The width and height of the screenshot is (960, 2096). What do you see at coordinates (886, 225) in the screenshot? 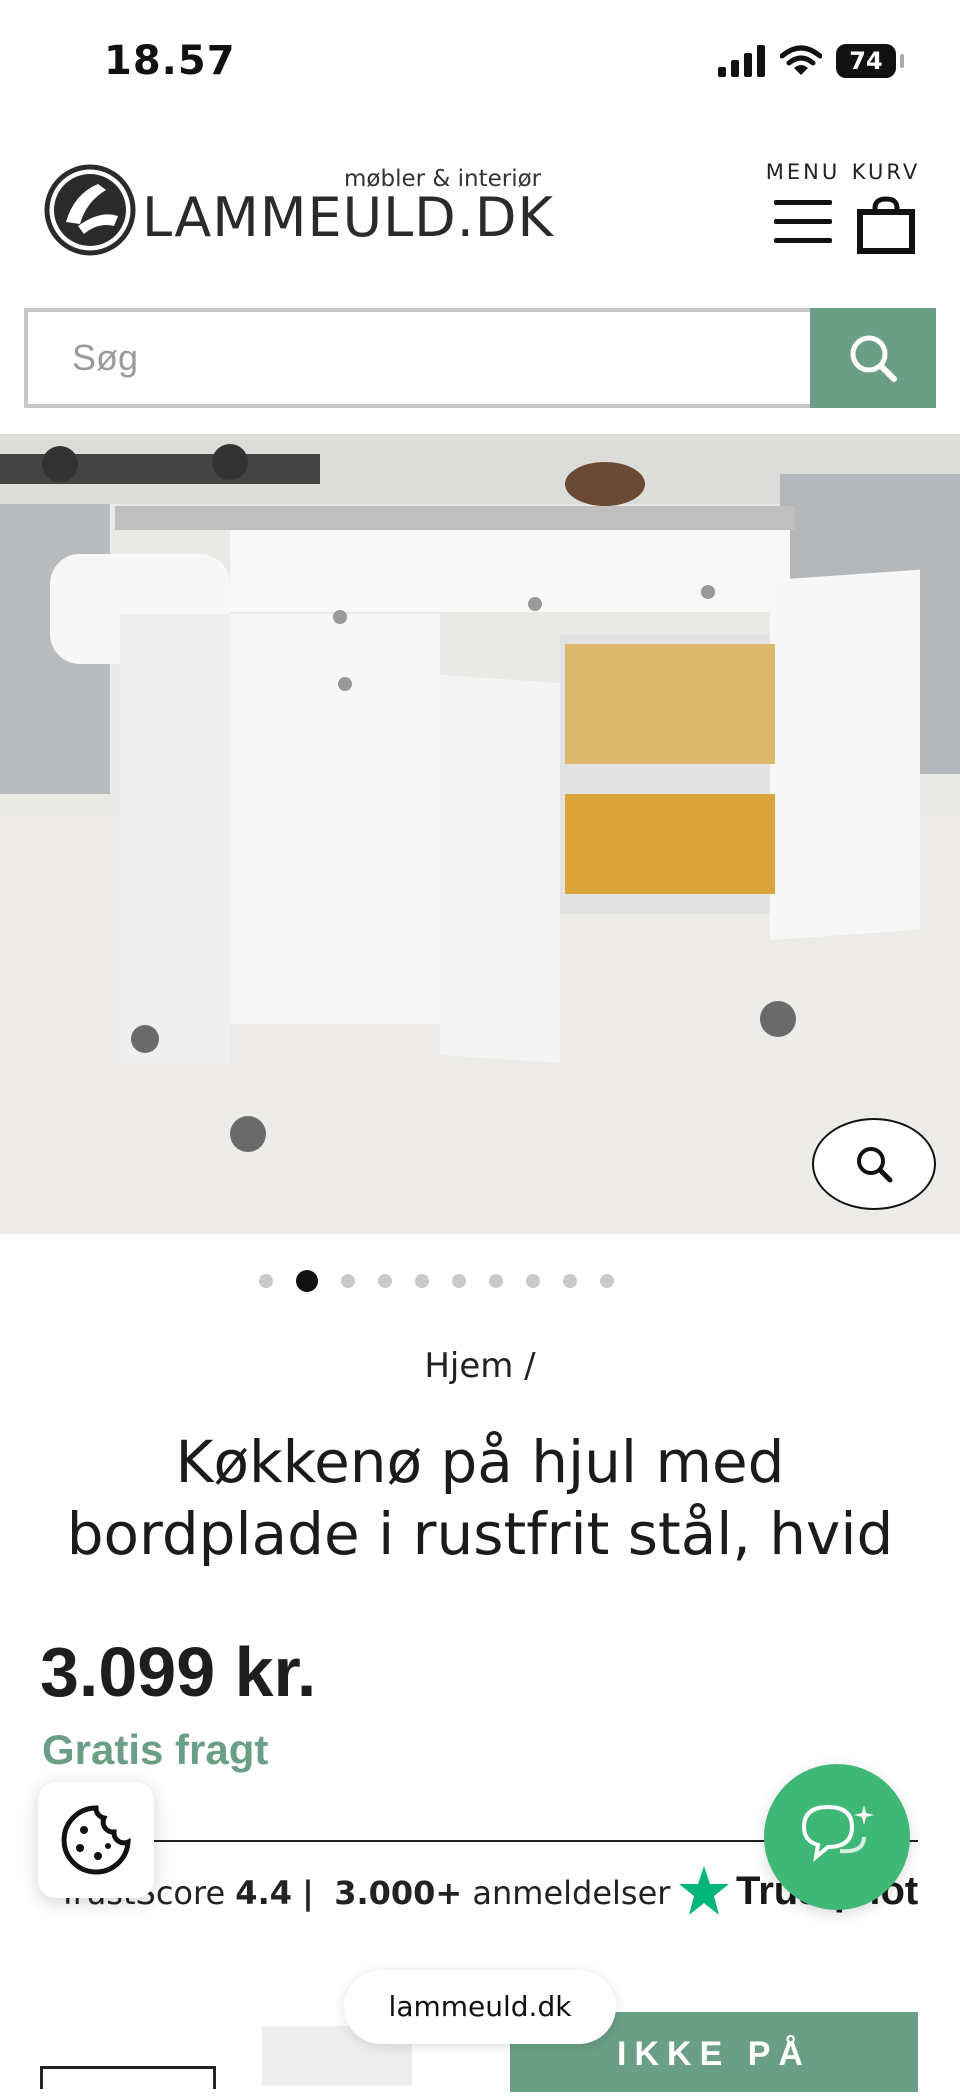
I see `shopping-bag-icon` at bounding box center [886, 225].